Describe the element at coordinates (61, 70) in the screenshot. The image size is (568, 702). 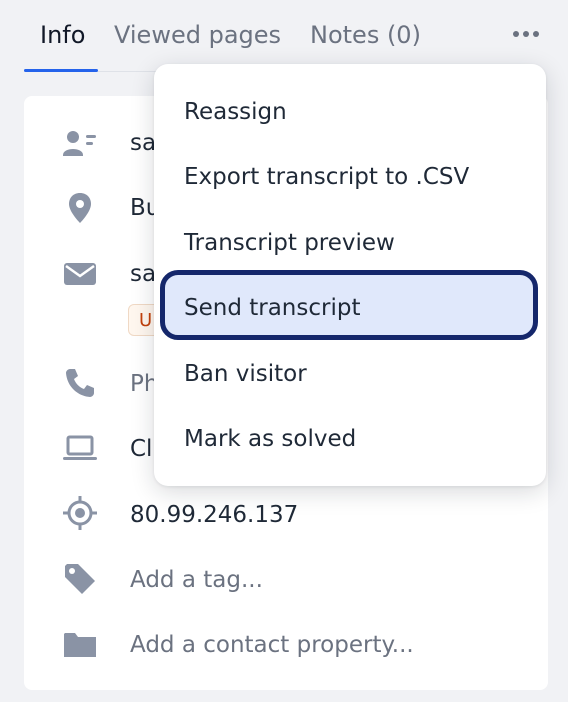
I see `active-tab-indicator` at that location.